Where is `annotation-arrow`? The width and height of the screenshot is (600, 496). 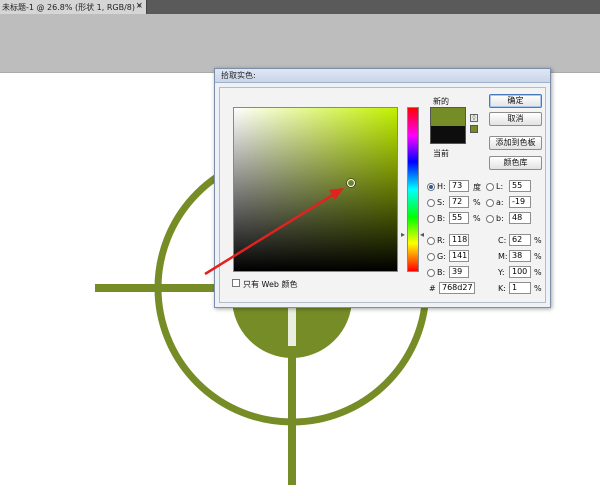
annotation-arrow is located at coordinates (274, 232).